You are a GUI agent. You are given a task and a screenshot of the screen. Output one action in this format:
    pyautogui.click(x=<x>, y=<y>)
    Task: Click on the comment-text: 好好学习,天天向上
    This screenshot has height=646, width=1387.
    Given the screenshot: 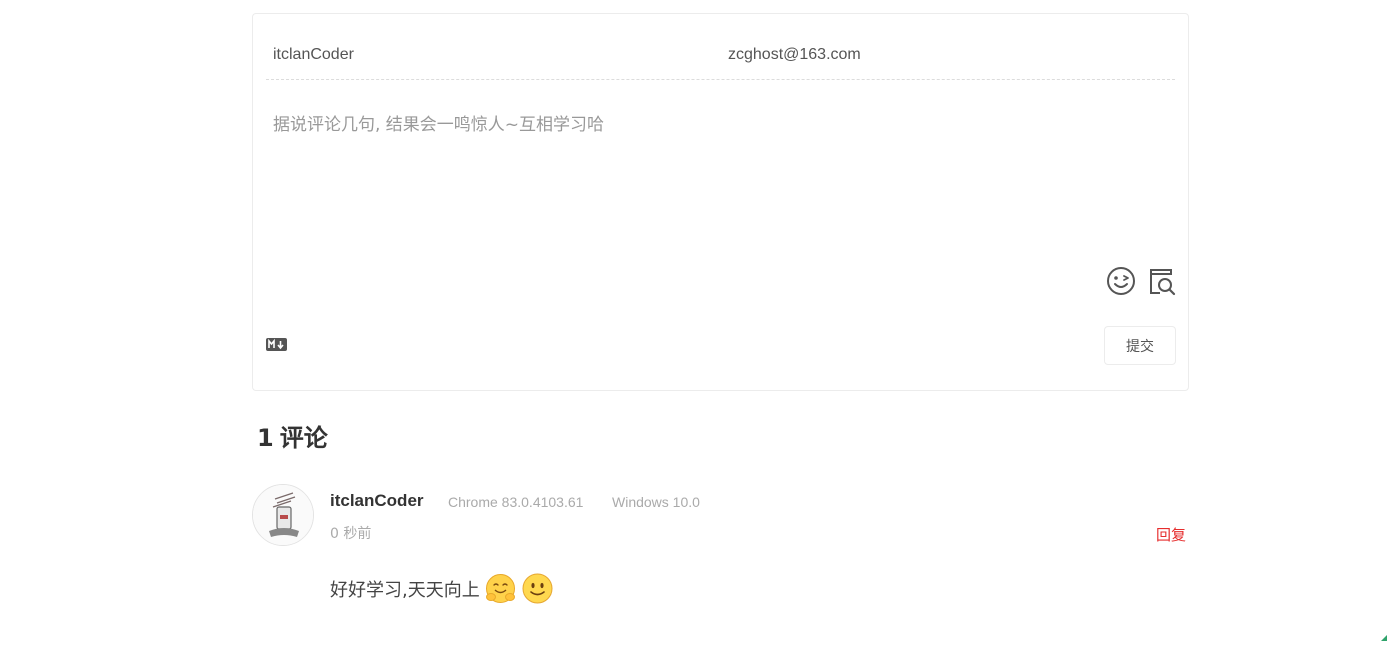 What is the action you would take?
    pyautogui.click(x=442, y=588)
    